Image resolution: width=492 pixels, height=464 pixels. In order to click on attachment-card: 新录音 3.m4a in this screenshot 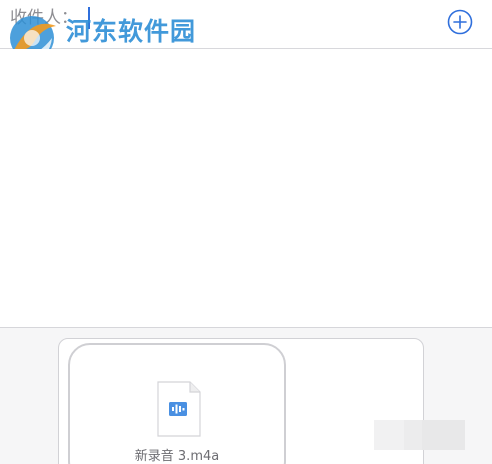, I will do `click(177, 403)`.